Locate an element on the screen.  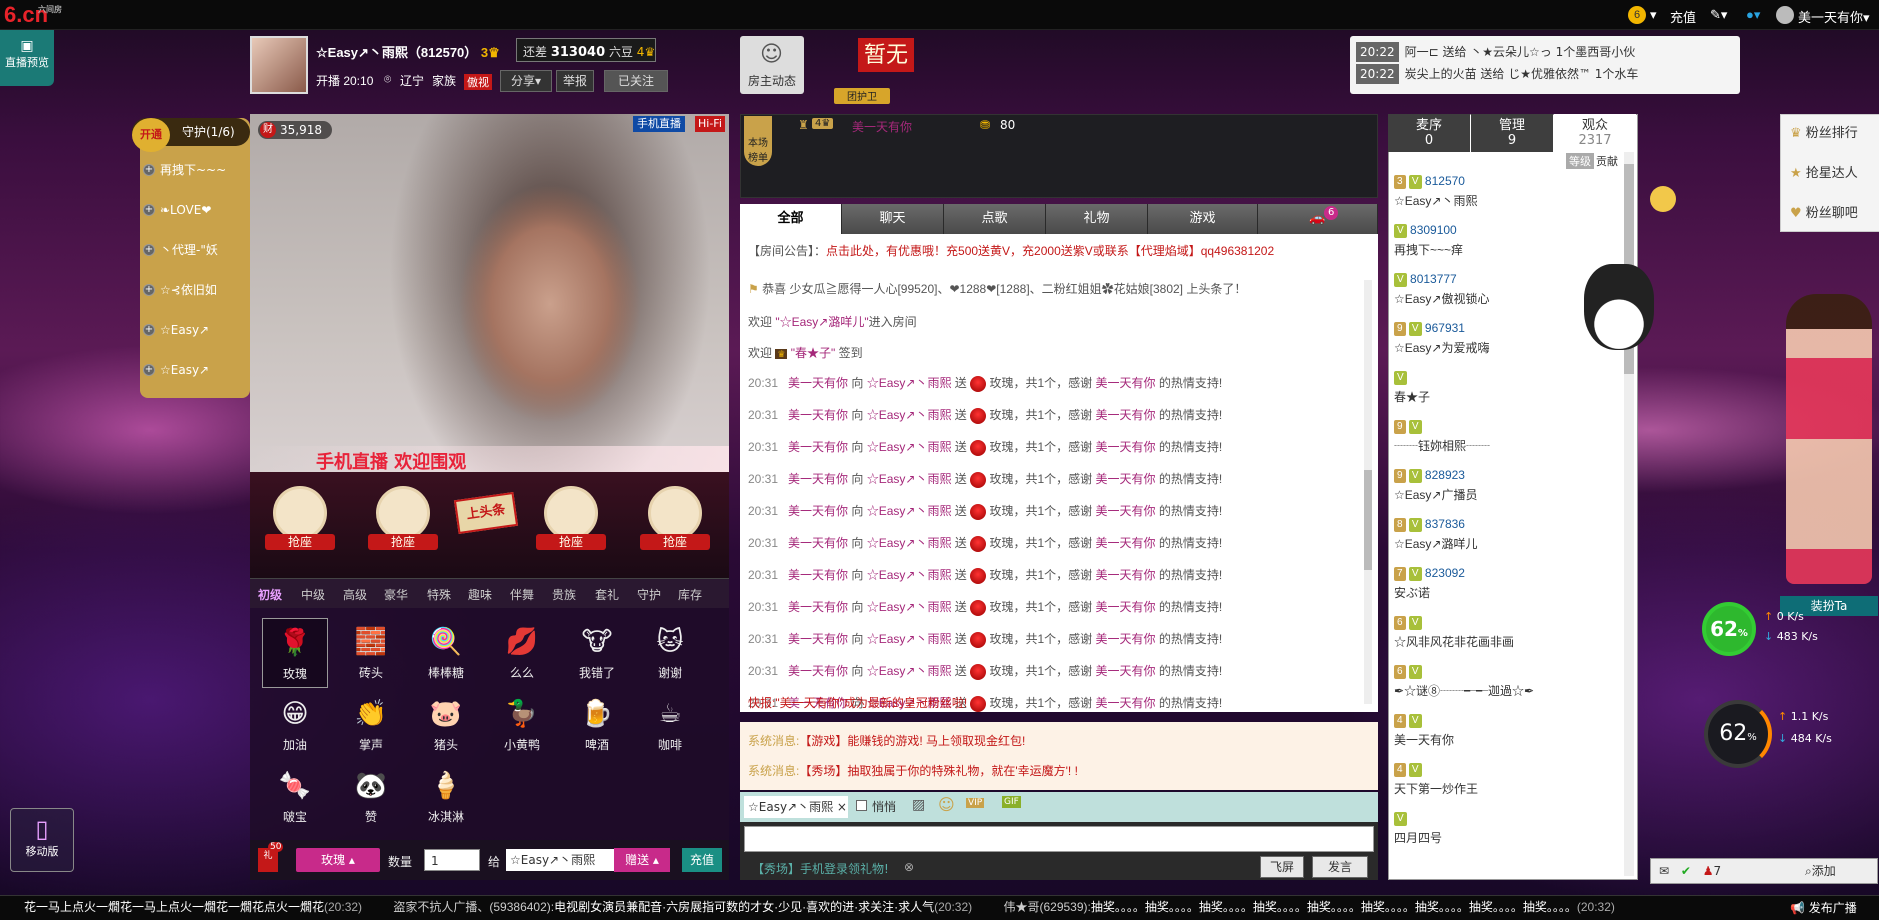
report-button: 举报 is located at coordinates (575, 81).